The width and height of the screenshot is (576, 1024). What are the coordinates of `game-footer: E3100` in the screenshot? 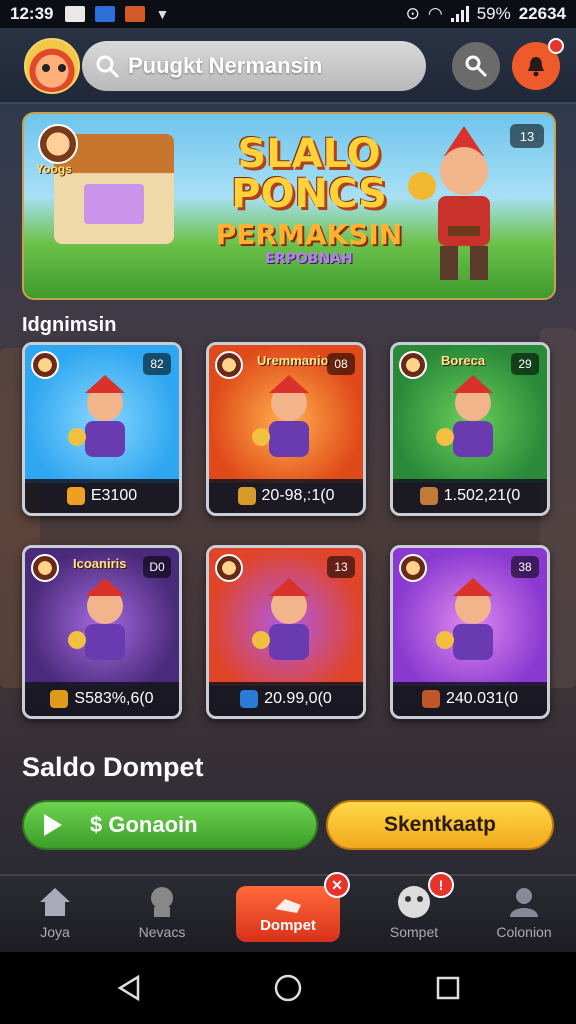 It's located at (102, 496).